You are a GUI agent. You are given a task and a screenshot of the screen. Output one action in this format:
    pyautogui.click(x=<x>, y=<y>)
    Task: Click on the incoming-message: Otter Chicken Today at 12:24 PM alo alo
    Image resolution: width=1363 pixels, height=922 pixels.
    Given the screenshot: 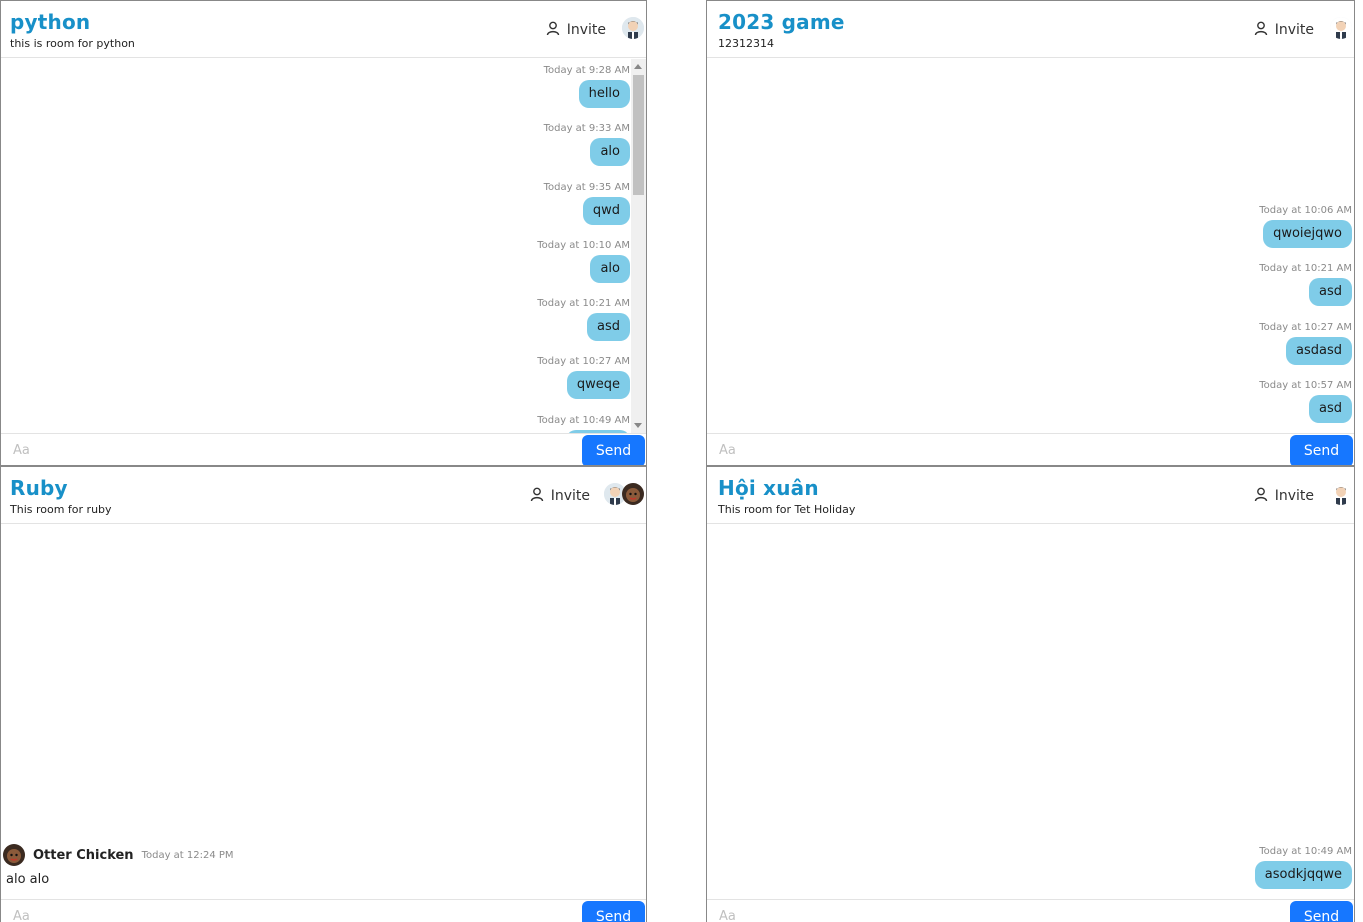 What is the action you would take?
    pyautogui.click(x=118, y=865)
    